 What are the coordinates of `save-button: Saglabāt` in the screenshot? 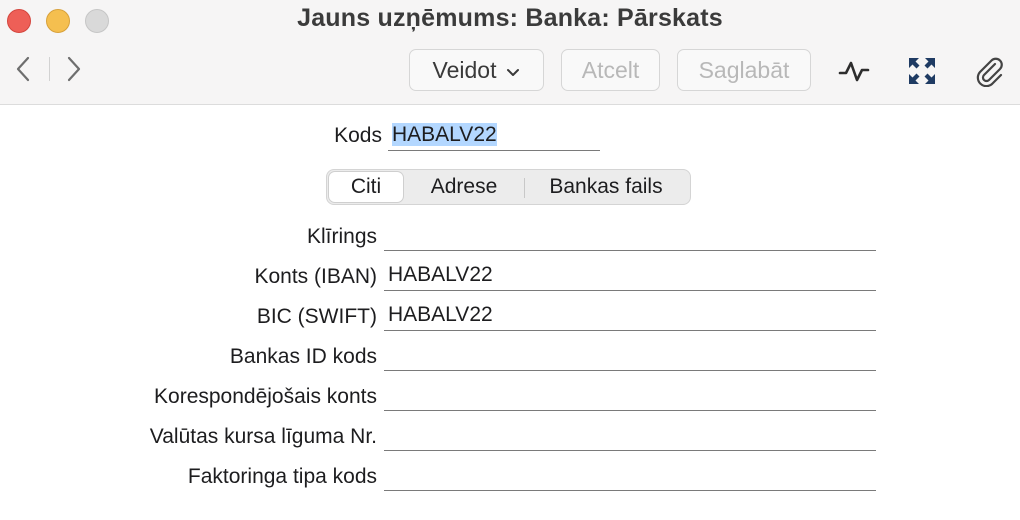 It's located at (744, 70).